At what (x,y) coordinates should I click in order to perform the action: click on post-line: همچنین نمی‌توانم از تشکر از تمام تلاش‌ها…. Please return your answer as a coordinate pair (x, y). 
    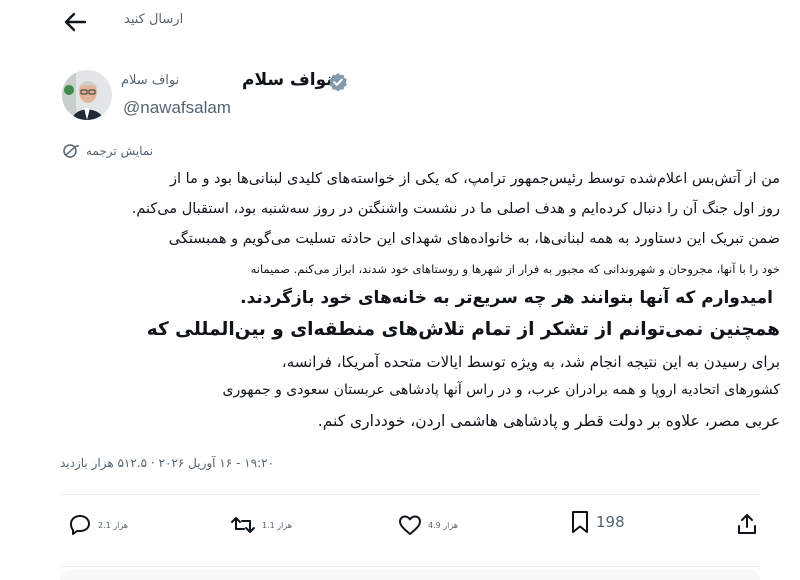
    Looking at the image, I should click on (463, 329).